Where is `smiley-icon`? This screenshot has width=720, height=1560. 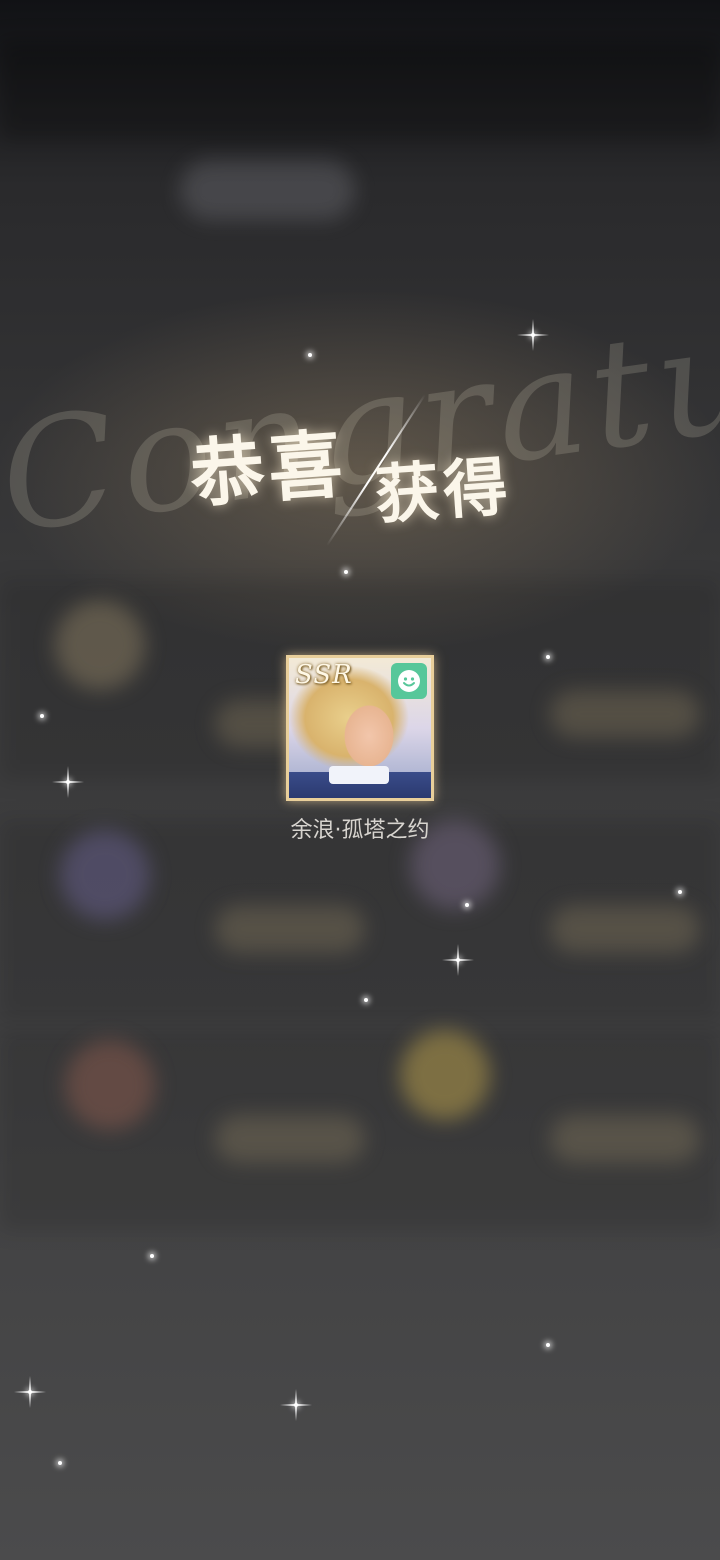 smiley-icon is located at coordinates (409, 681).